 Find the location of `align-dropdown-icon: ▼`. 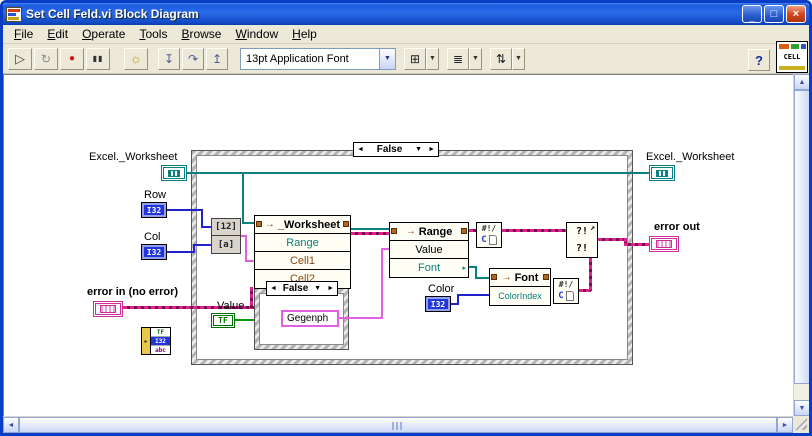

align-dropdown-icon: ▼ is located at coordinates (432, 58).